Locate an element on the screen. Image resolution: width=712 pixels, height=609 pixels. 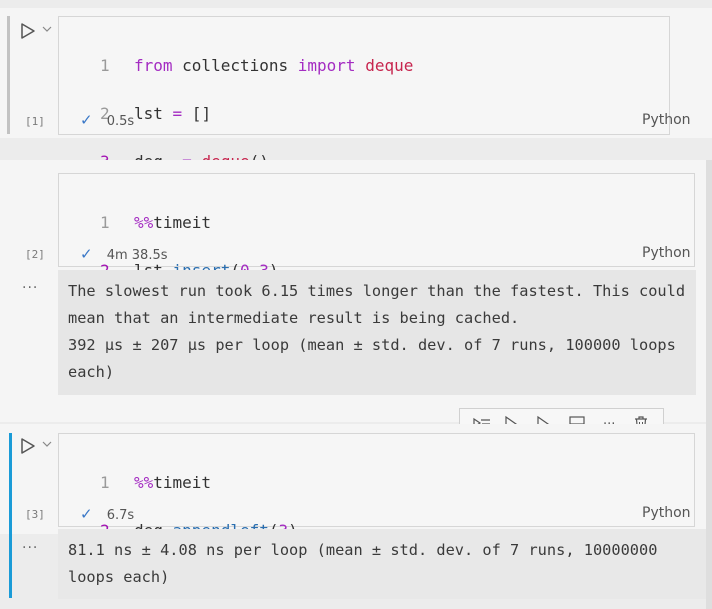
cell-1-left-bar is located at coordinates (8, 75).